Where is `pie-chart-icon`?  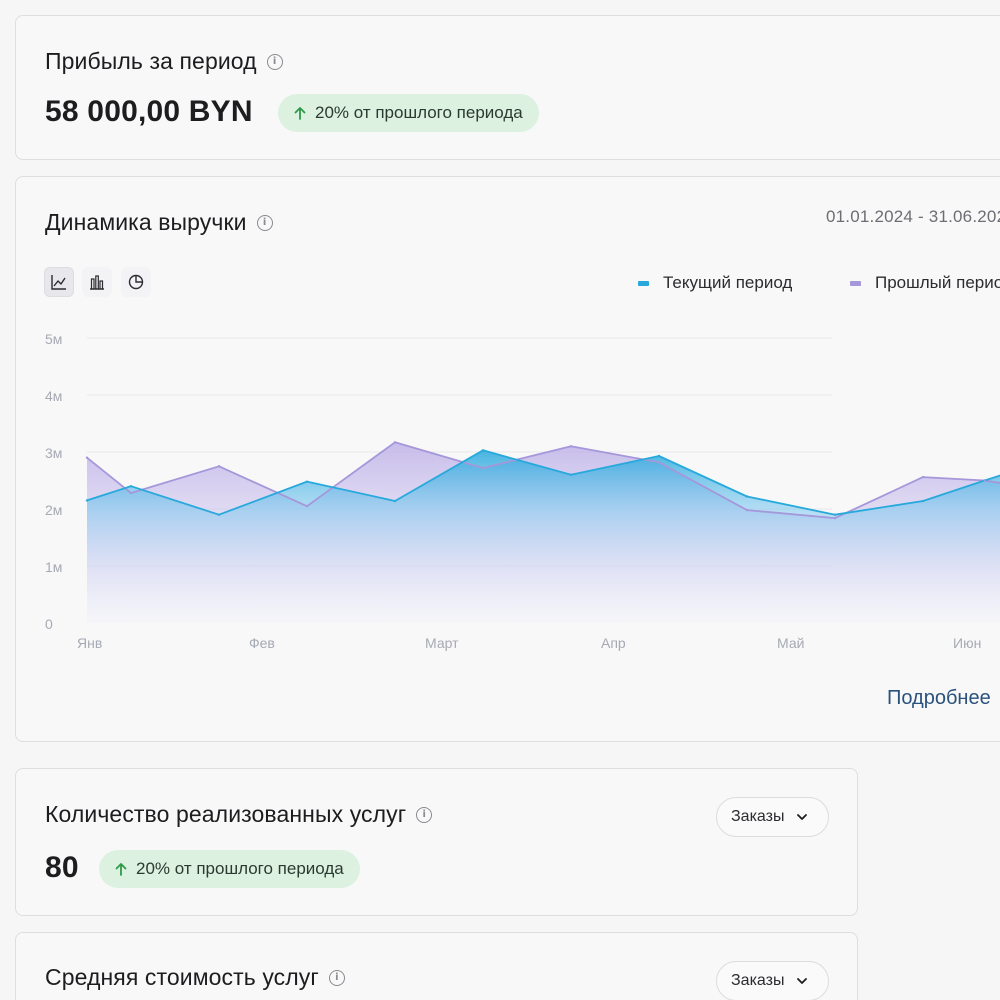 pie-chart-icon is located at coordinates (136, 282).